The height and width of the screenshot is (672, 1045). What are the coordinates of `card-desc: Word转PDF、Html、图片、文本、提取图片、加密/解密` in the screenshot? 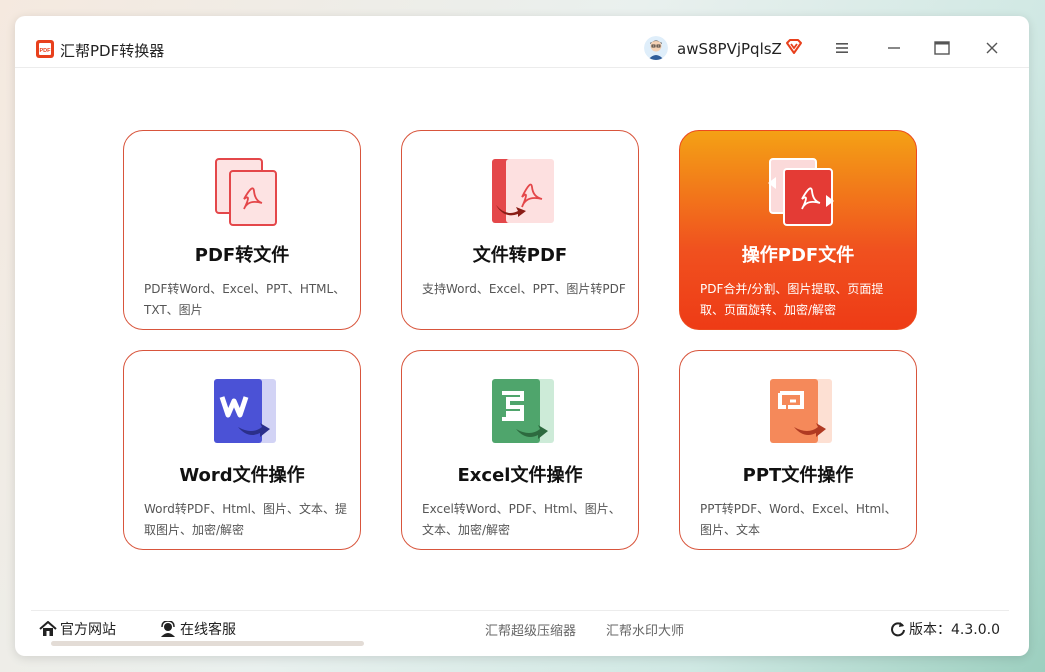 It's located at (245, 519).